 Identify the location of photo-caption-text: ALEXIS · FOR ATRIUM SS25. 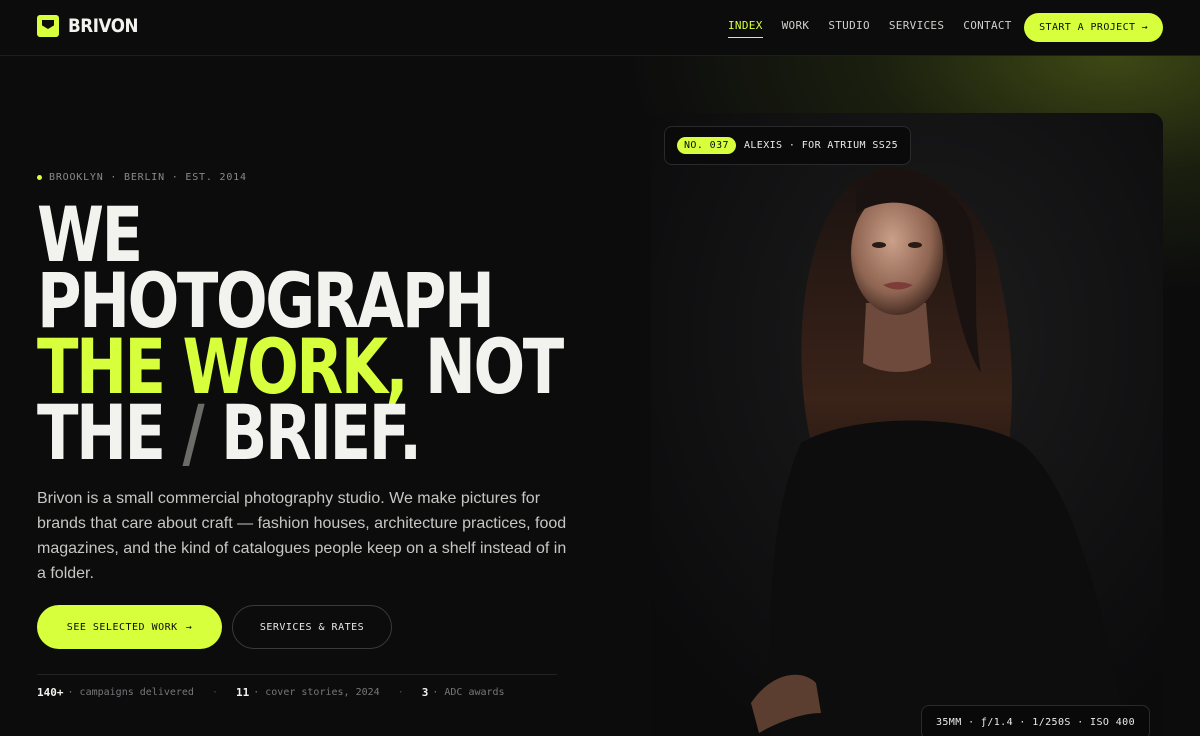
(821, 145).